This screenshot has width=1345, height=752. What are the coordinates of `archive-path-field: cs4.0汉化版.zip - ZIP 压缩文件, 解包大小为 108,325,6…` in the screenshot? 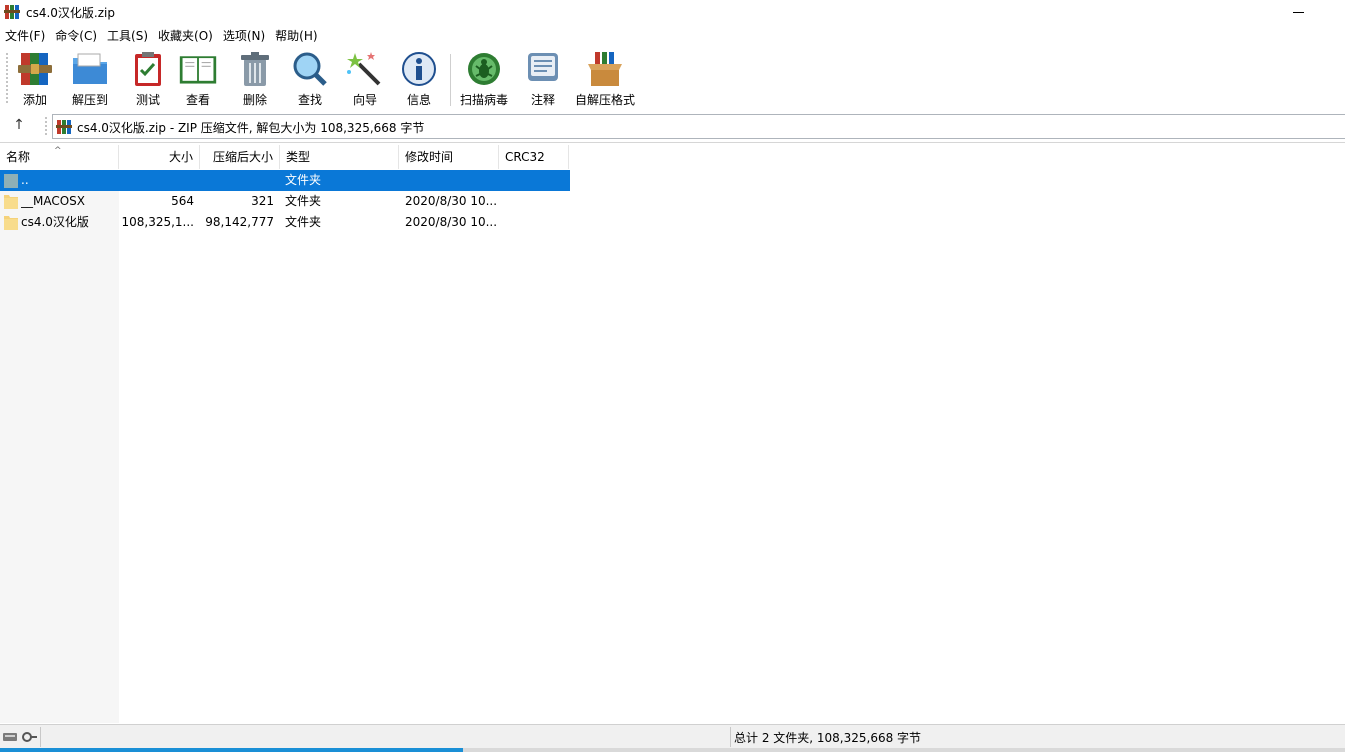 It's located at (698, 126).